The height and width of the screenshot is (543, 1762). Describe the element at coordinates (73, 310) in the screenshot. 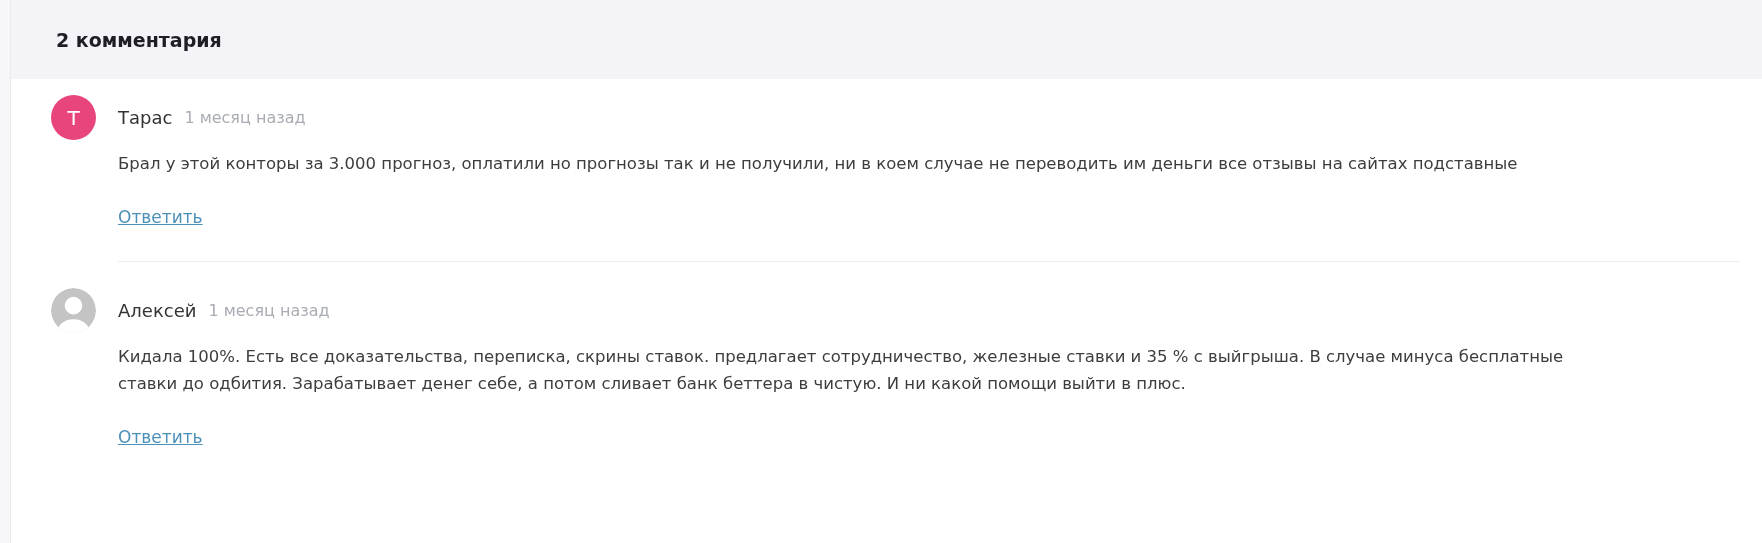

I see `user-silhouette-icon` at that location.